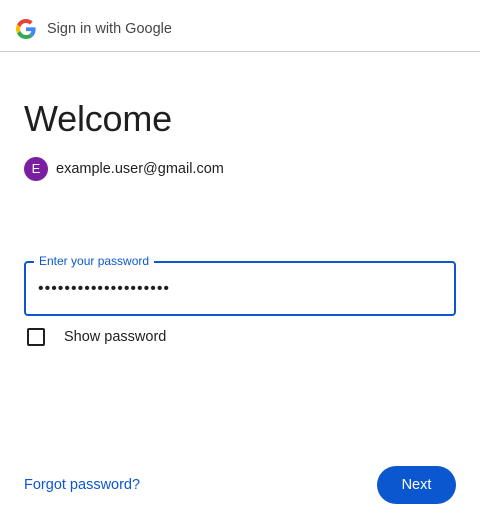 This screenshot has width=480, height=532. I want to click on account-email: example.user@gmail.com, so click(140, 169).